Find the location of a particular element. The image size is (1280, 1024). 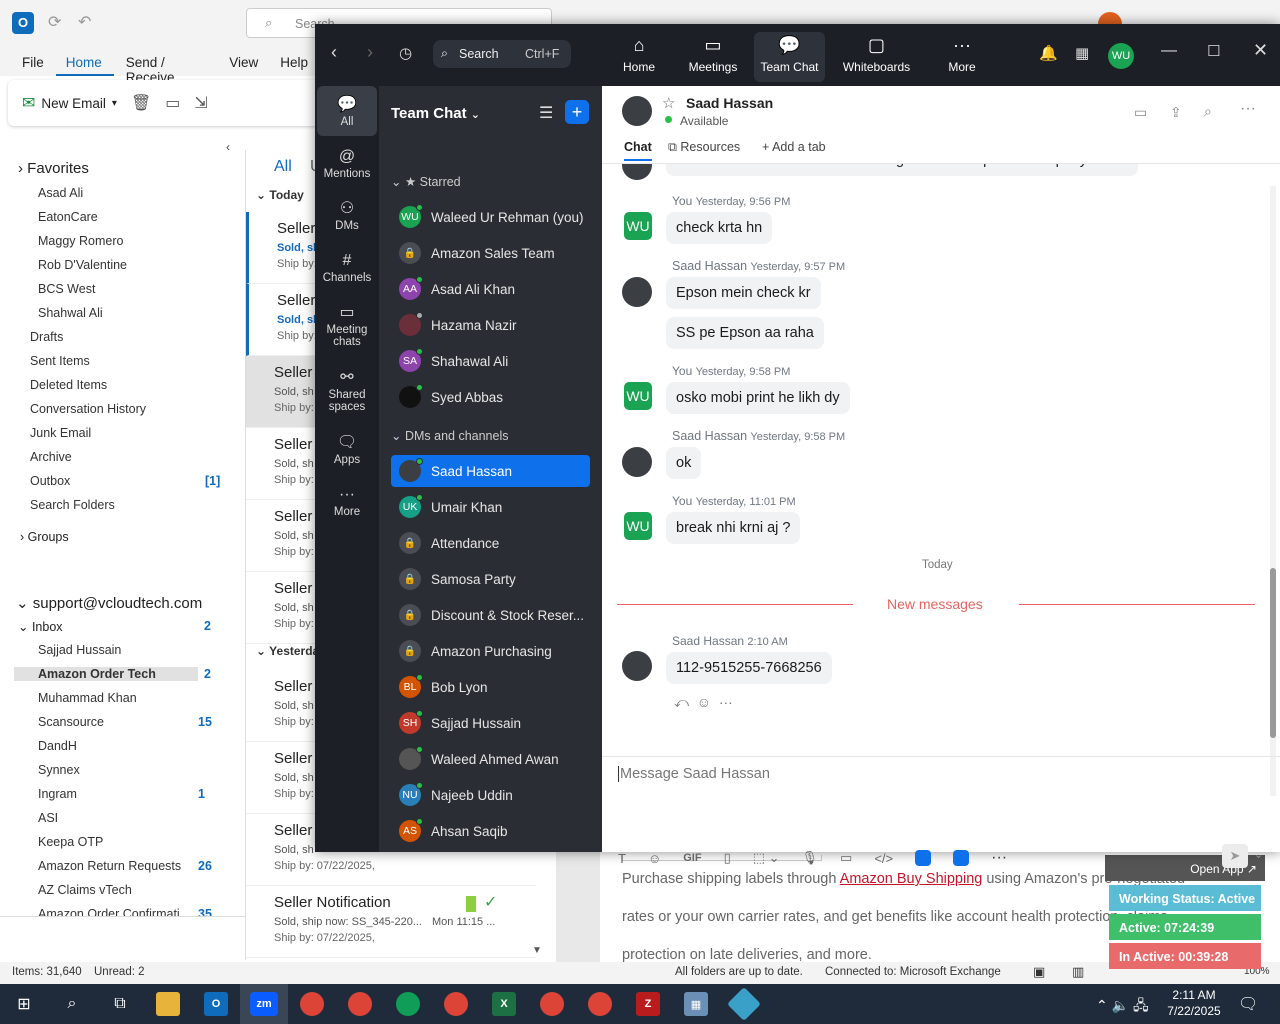

reading-view-icon: ▥ is located at coordinates (1078, 972).